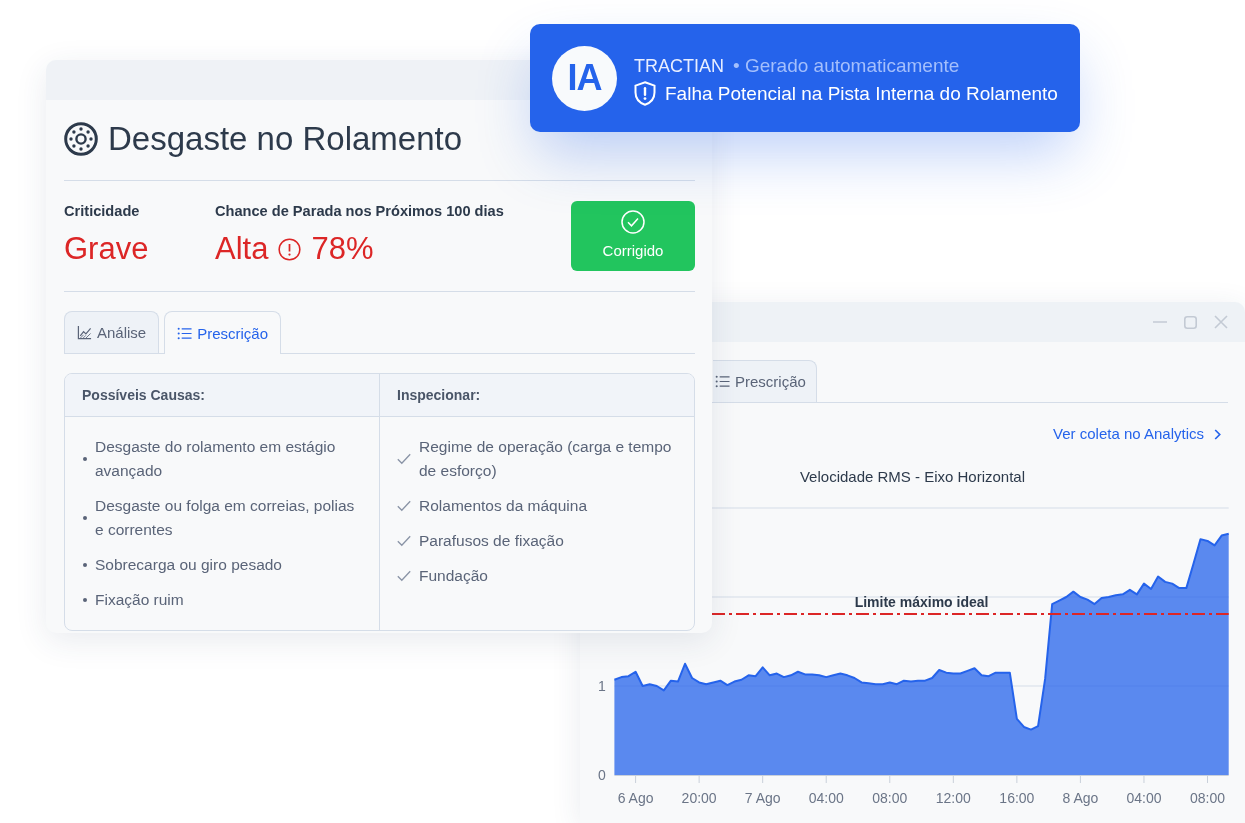 Image resolution: width=1245 pixels, height=823 pixels. I want to click on analytics-link: Ver coleta no Analytics, so click(1137, 434).